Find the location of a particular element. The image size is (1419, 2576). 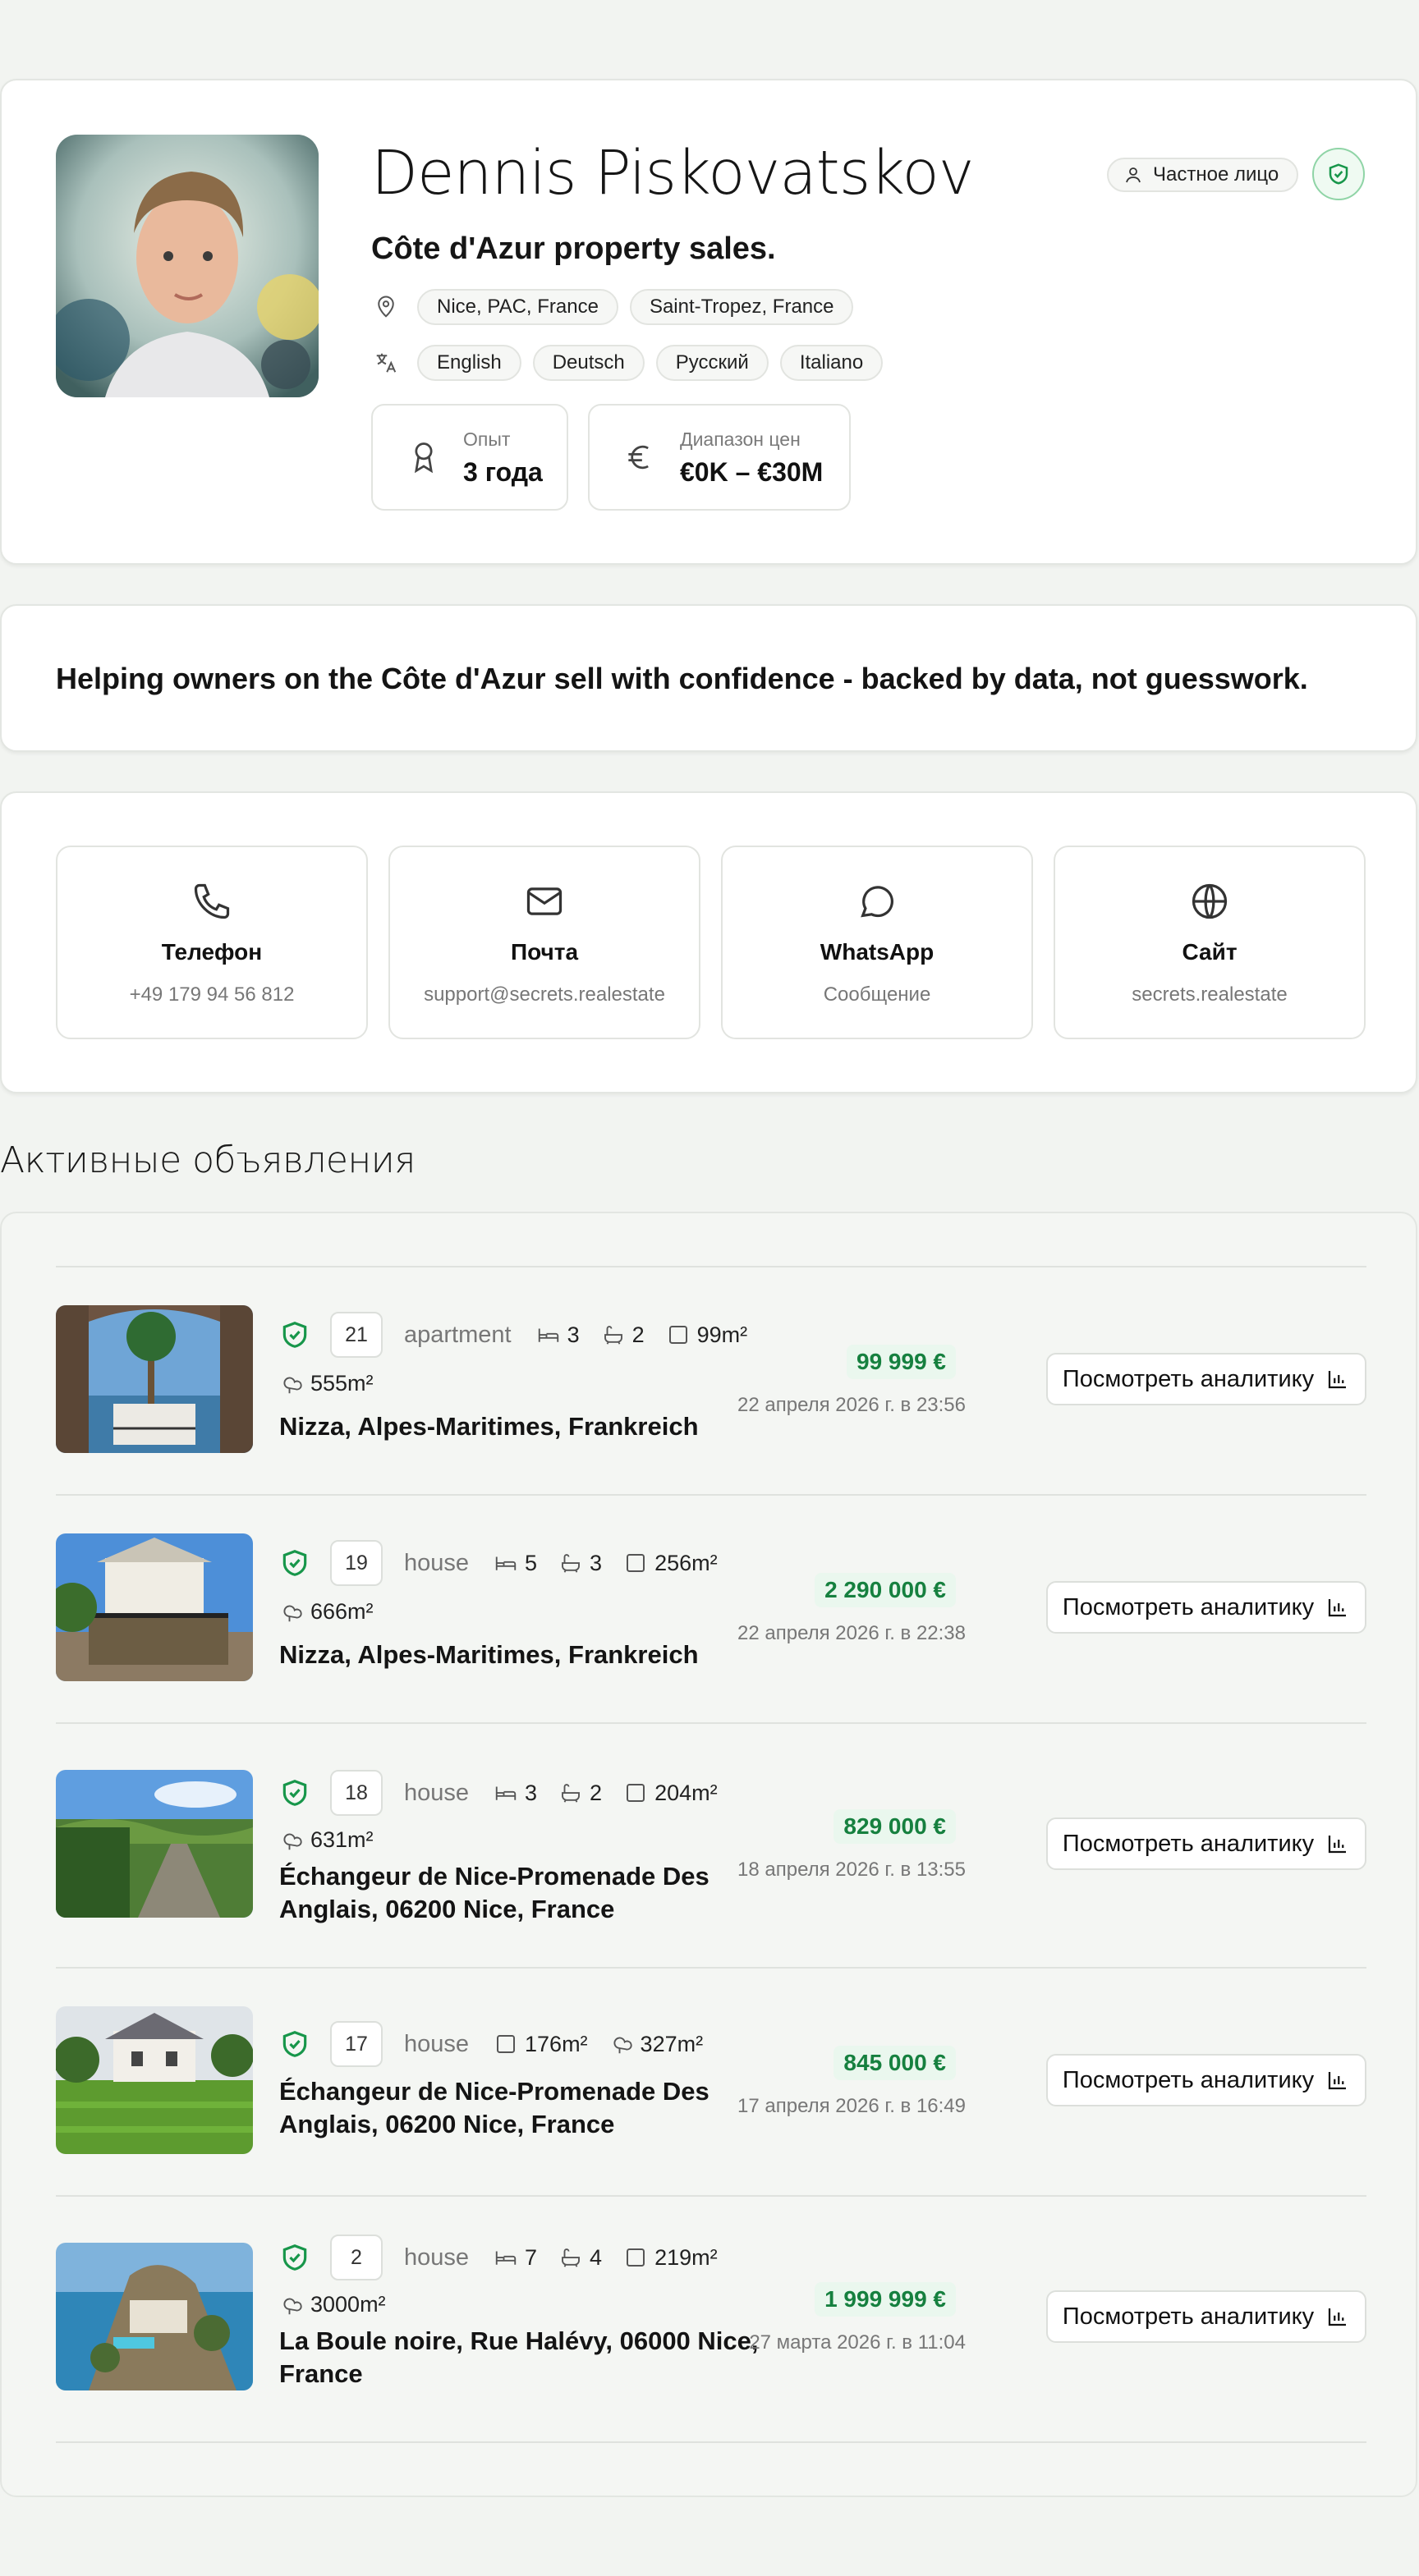

contact-website: Сайт secrets.realestate is located at coordinates (1210, 942).